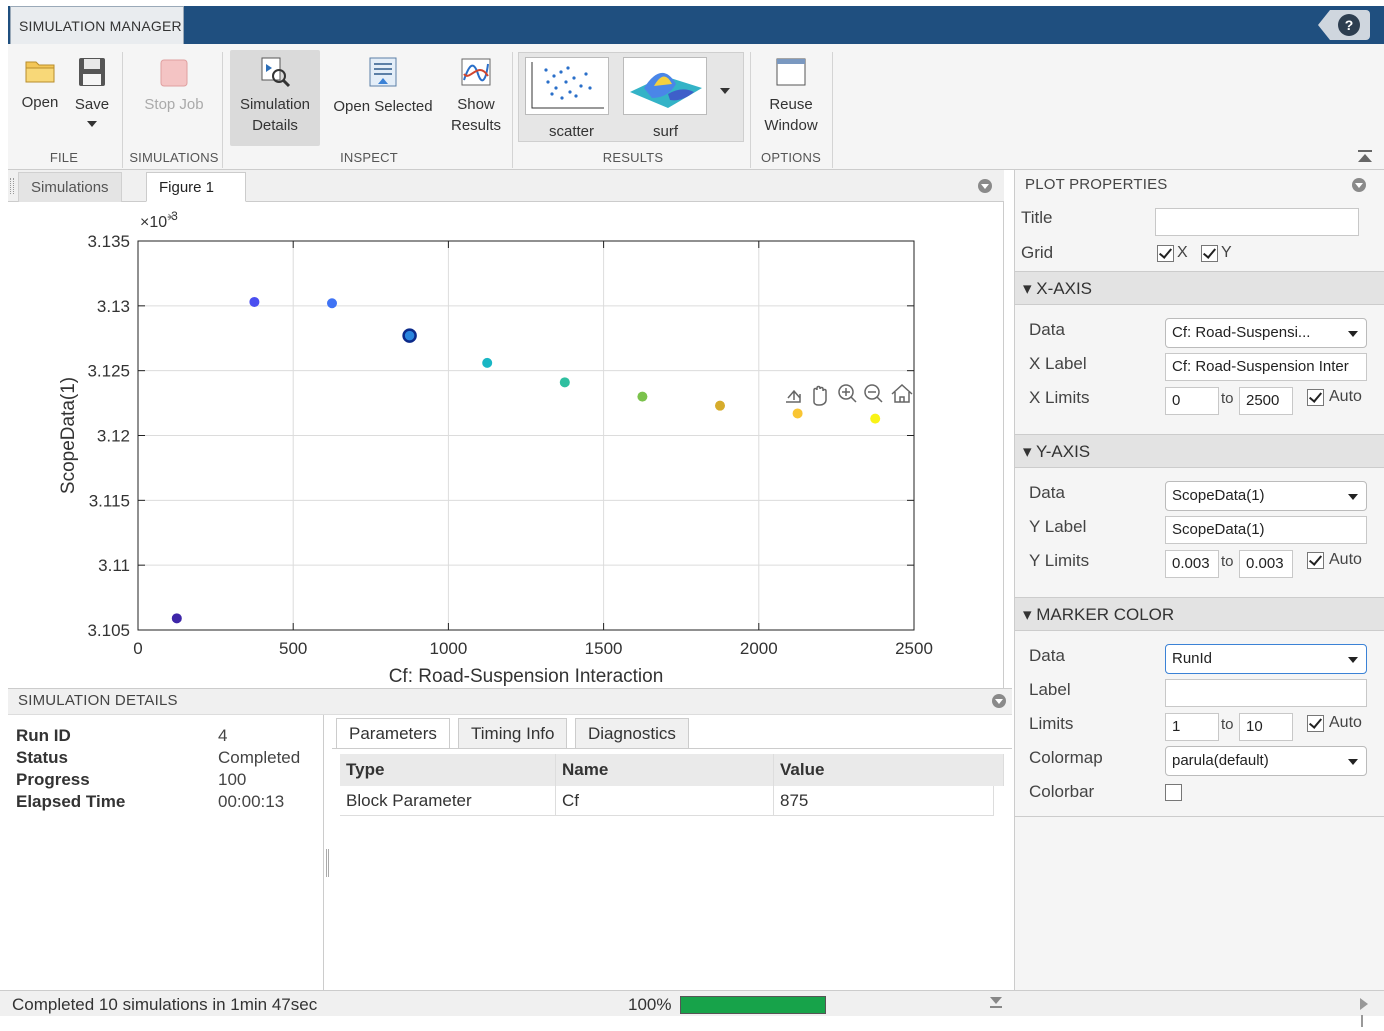 This screenshot has width=1384, height=1031. Describe the element at coordinates (1266, 530) in the screenshot. I see `y-label-input: ScopeData(1)` at that location.